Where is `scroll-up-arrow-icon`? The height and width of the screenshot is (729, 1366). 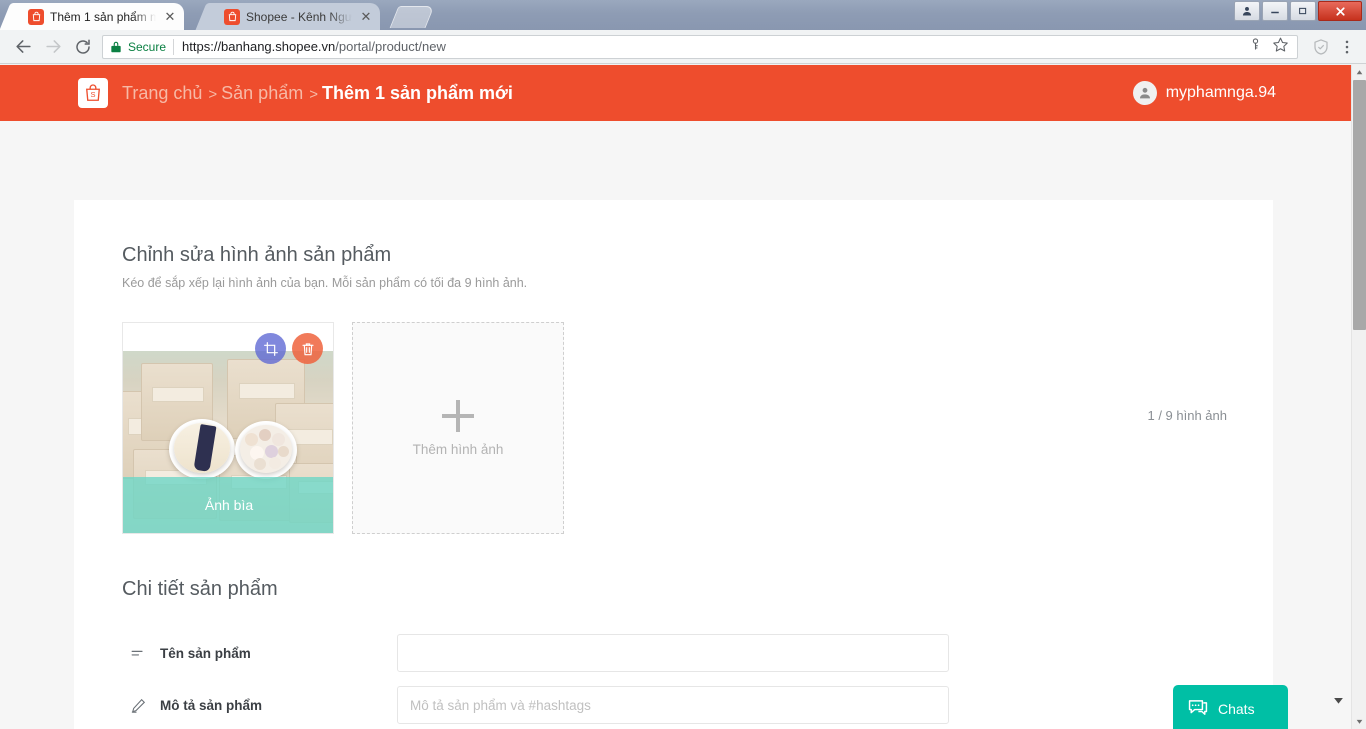
scroll-up-arrow-icon is located at coordinates (1359, 72).